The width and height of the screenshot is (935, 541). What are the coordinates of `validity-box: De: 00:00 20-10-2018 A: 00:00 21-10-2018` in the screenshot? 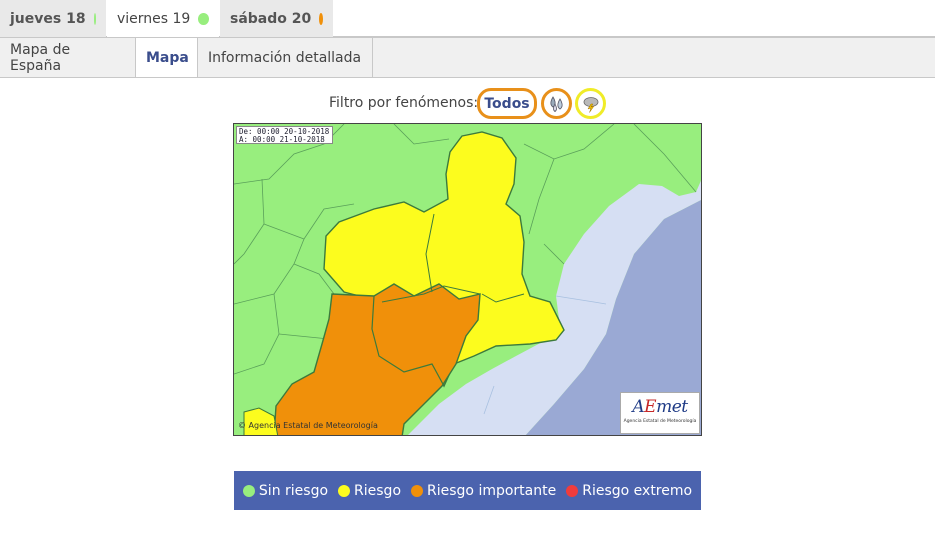 It's located at (284, 135).